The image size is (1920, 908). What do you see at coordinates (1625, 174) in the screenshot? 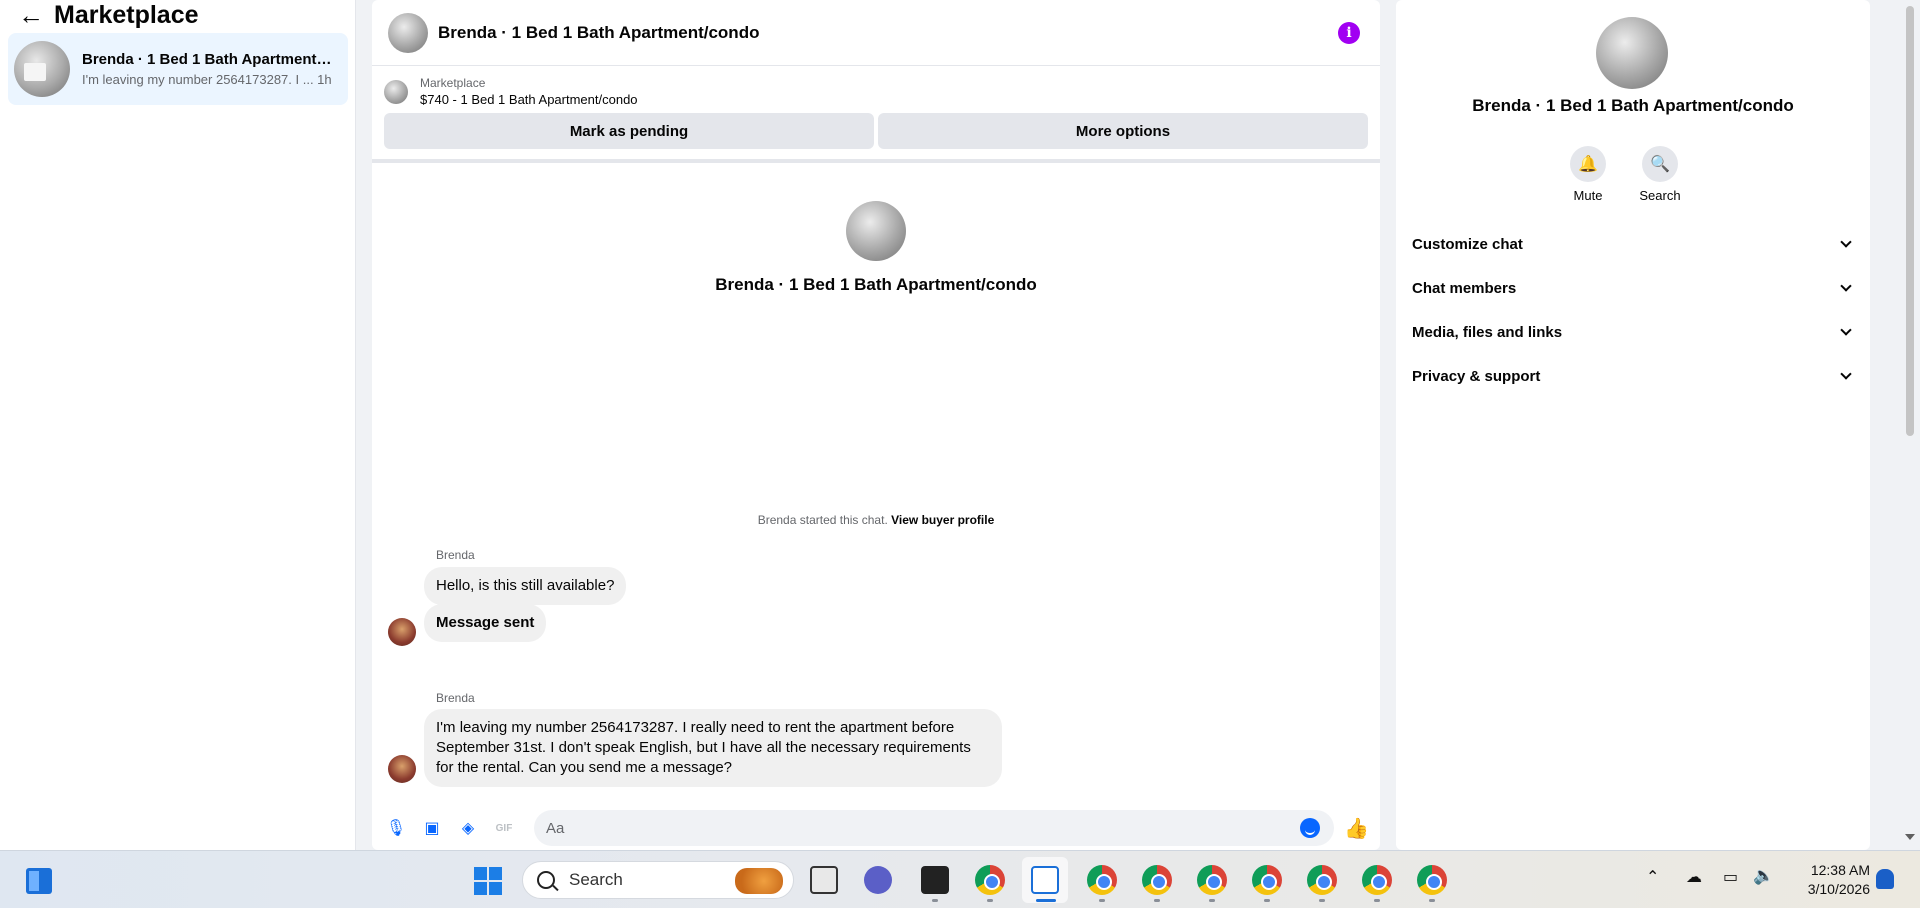
I see `info-actions: 🔔 Mute 🔍 Search` at bounding box center [1625, 174].